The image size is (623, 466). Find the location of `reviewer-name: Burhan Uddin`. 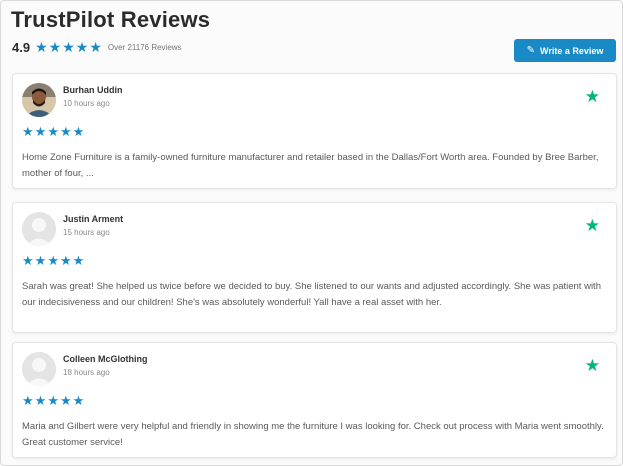

reviewer-name: Burhan Uddin is located at coordinates (93, 90).